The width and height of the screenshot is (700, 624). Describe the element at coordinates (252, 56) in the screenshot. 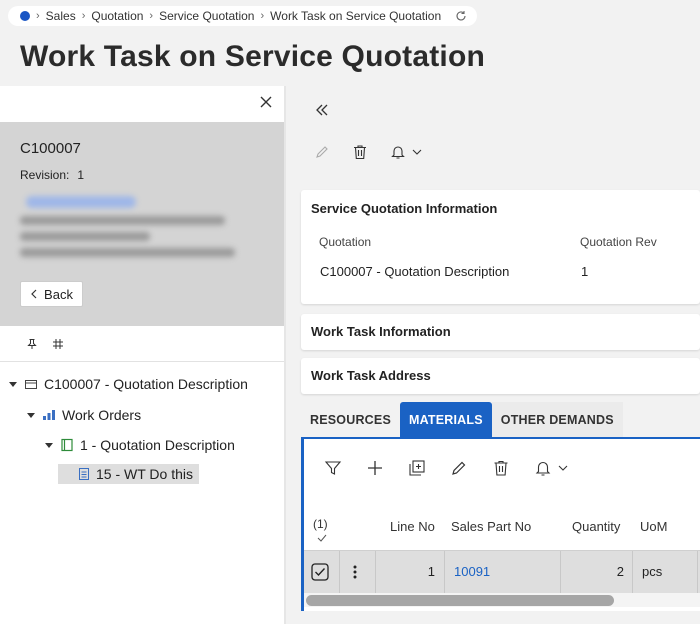

I see `page-title: Work Task on Service Quotation` at that location.